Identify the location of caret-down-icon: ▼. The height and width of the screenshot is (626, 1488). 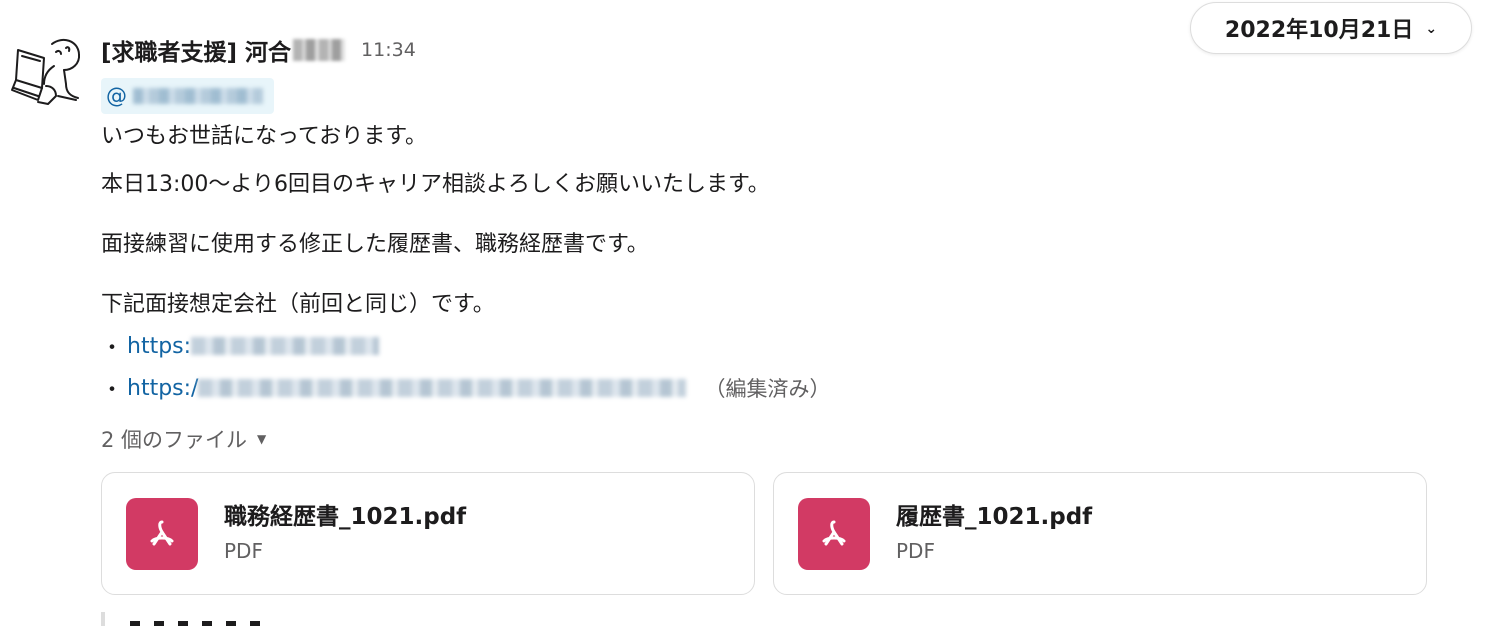
(262, 439).